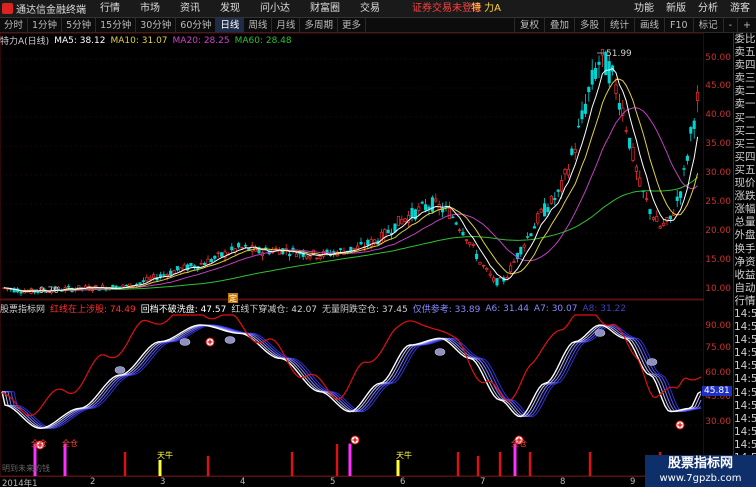 This screenshot has width=756, height=487. Describe the element at coordinates (740, 9) in the screenshot. I see `menu-youke: 游客` at that location.